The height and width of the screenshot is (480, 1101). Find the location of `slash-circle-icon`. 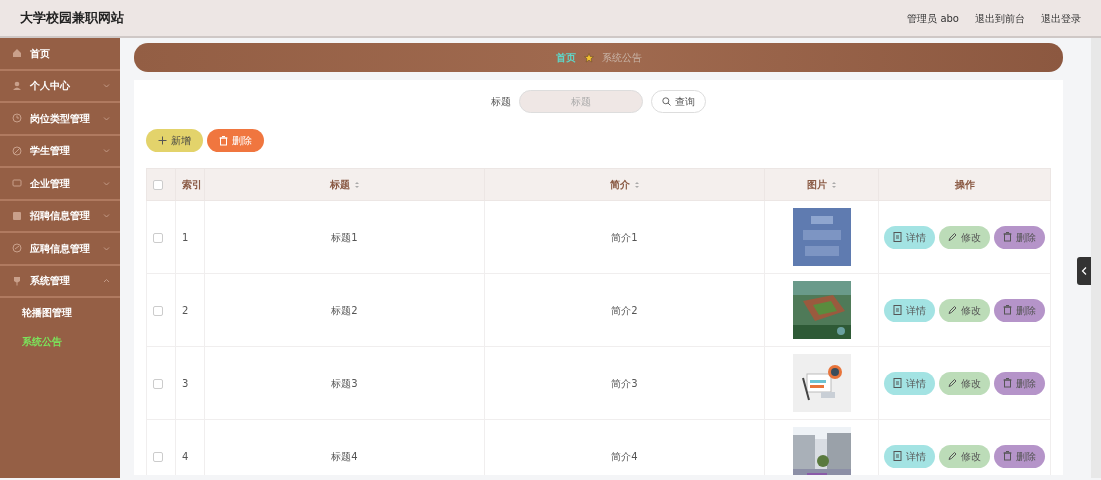

slash-circle-icon is located at coordinates (17, 150).